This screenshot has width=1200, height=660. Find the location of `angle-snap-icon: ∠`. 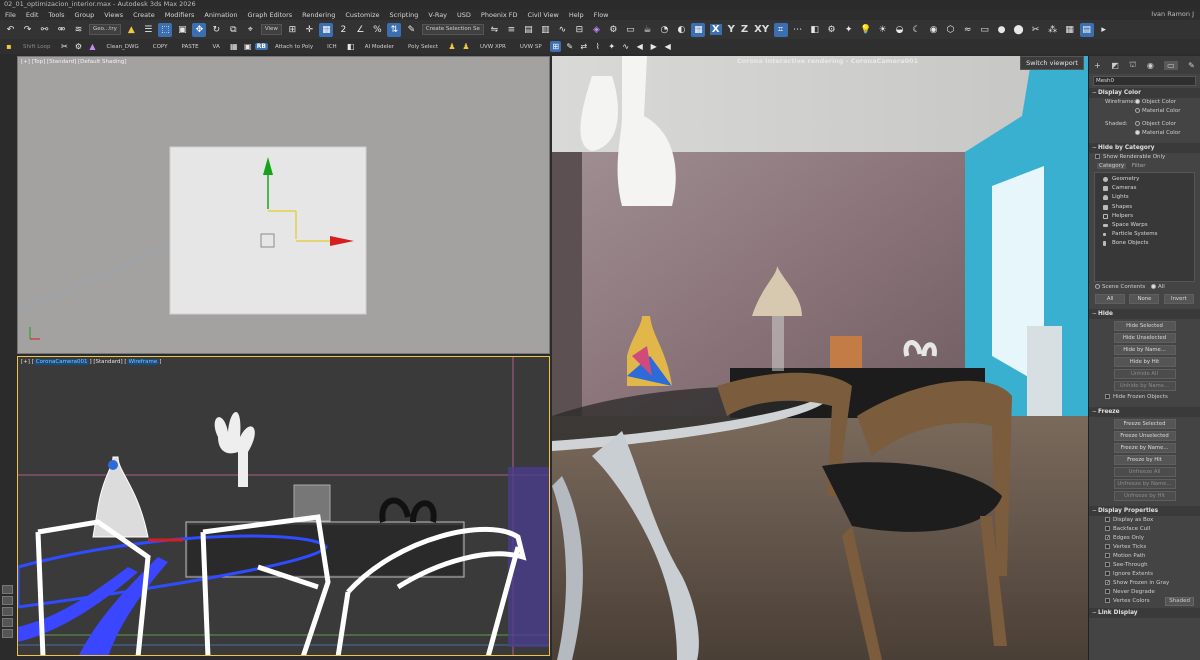

angle-snap-icon: ∠ is located at coordinates (360, 30).